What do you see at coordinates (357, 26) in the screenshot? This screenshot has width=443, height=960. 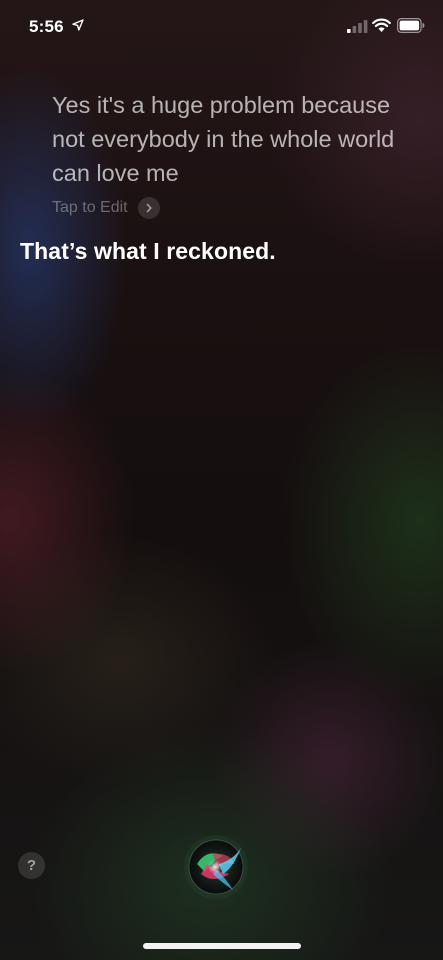 I see `cellular-signal-icon` at bounding box center [357, 26].